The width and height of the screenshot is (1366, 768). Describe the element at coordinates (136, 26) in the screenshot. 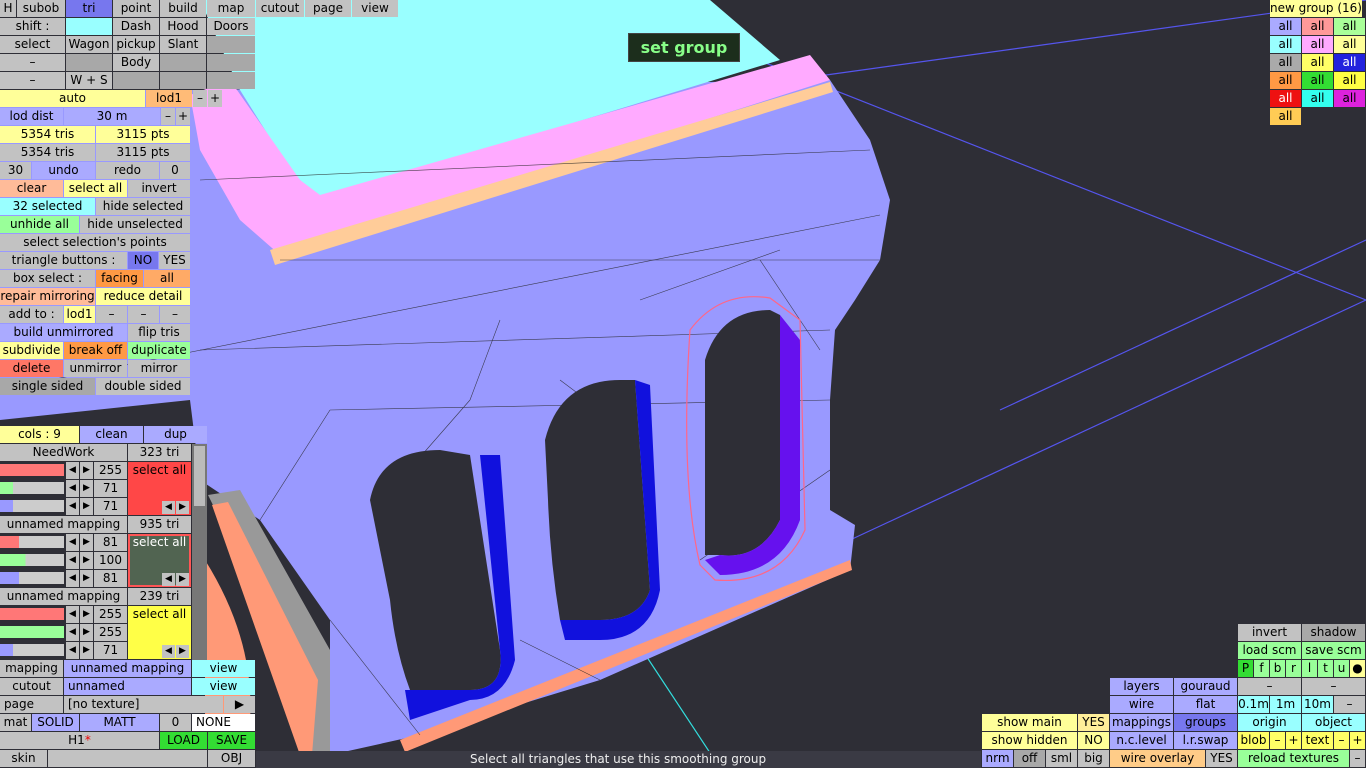

I see `dash-button: Dash` at that location.